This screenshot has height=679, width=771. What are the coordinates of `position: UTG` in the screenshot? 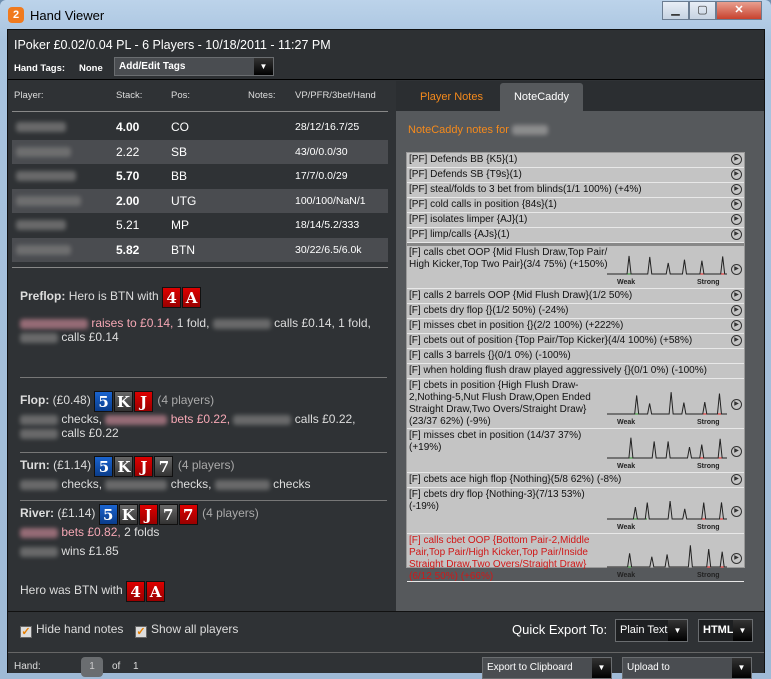 It's located at (184, 200).